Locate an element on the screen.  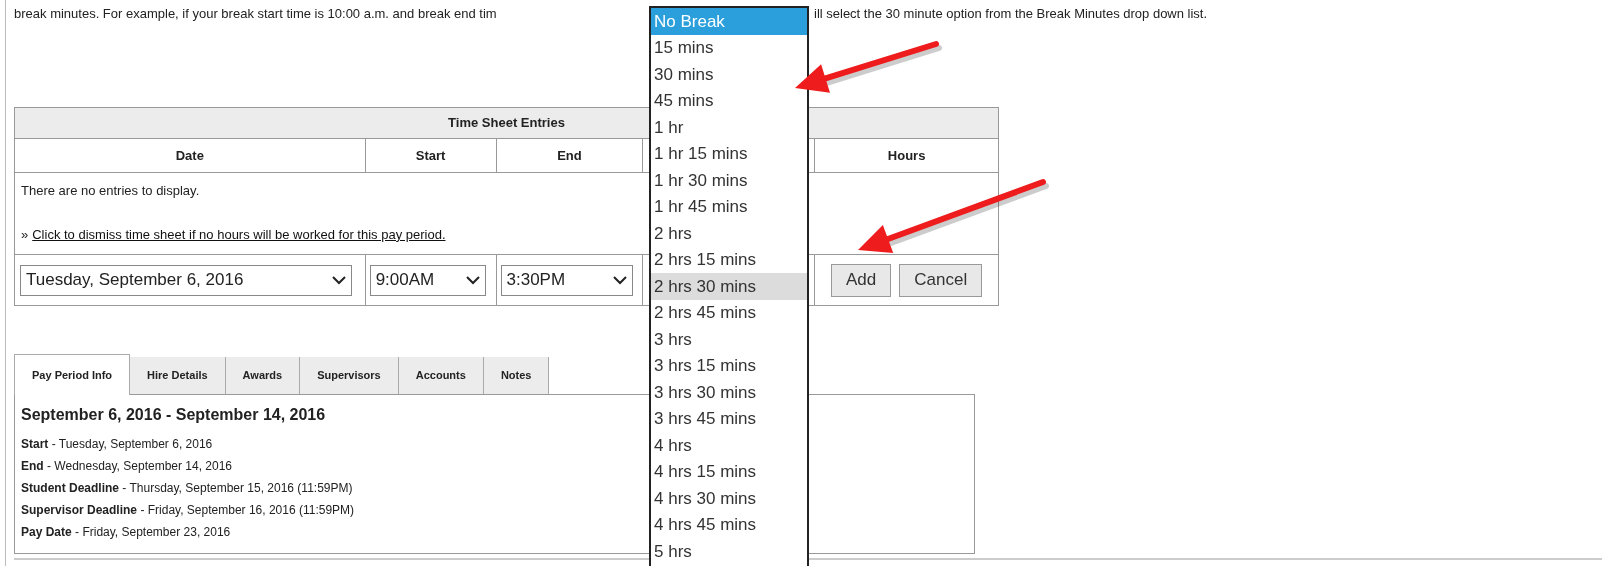
instruction-text: break minutes. For example, if your break start time is 10:00 a.m. and break end tim is located at coordinates (255, 13).